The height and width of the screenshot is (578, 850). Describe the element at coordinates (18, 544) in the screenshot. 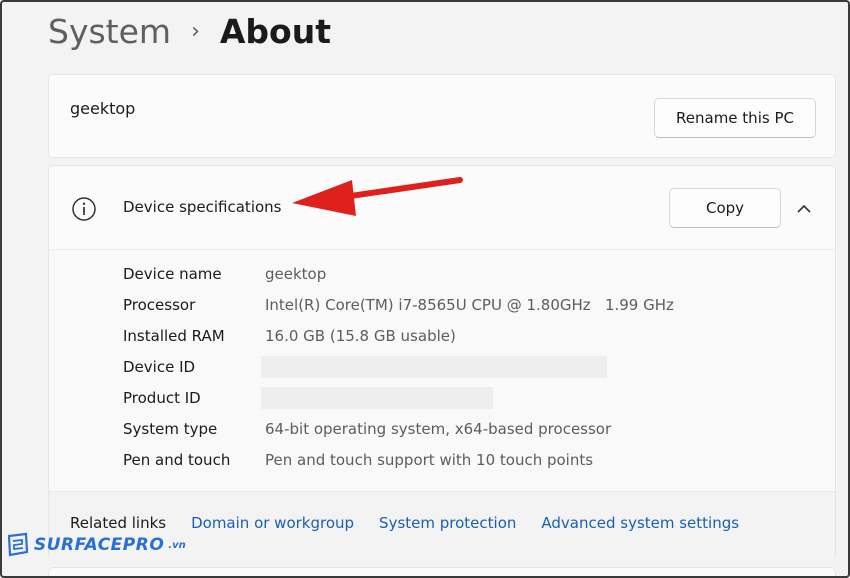

I see `surfacepro-logo-icon` at that location.